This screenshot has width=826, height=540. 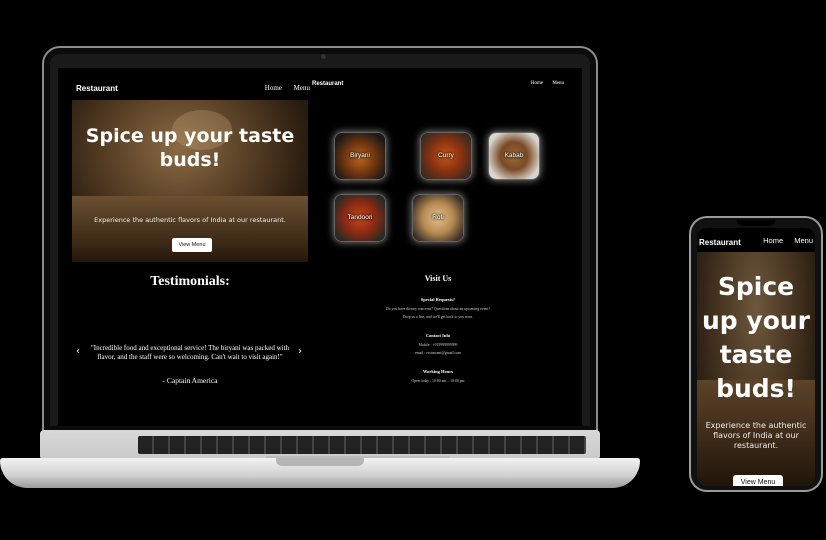 What do you see at coordinates (78, 351) in the screenshot?
I see `prev-arrow-icon: ‹` at bounding box center [78, 351].